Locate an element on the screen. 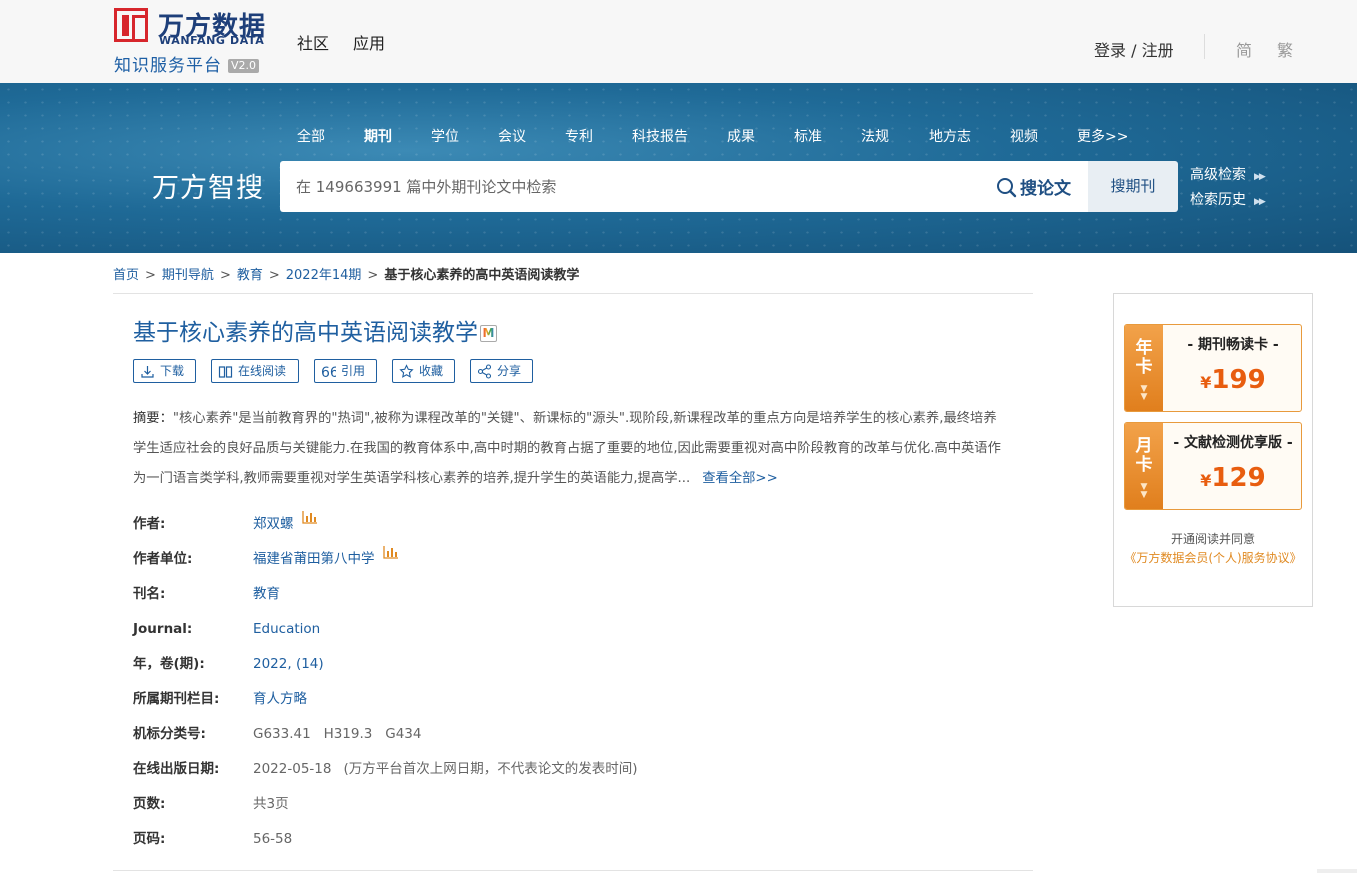  cite-button: 66 引用 is located at coordinates (345, 371).